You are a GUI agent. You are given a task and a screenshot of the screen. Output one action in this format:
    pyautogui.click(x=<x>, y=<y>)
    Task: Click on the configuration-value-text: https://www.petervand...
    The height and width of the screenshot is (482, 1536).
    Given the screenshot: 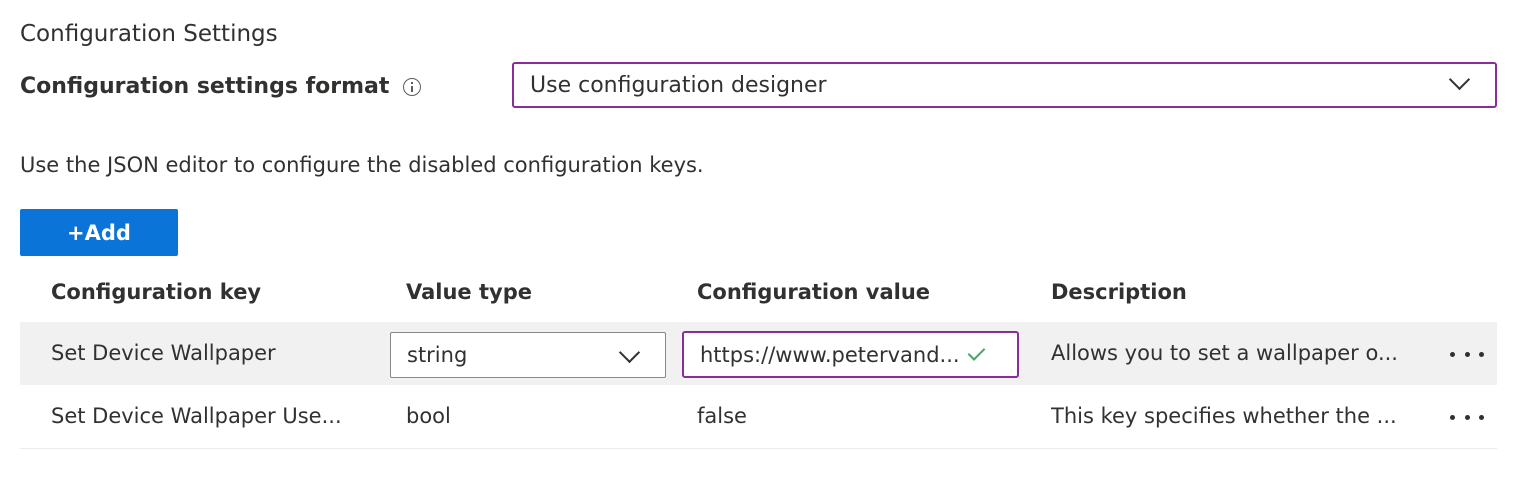 What is the action you would take?
    pyautogui.click(x=830, y=354)
    